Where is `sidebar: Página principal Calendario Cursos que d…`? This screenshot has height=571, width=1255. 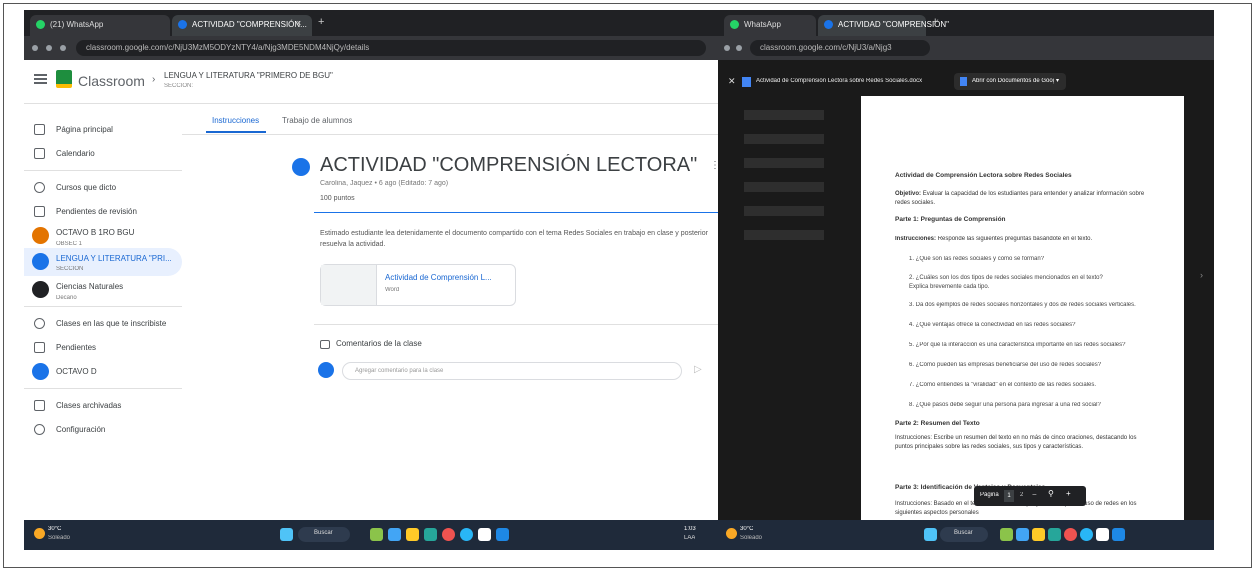
sidebar: Página principal Calendario Cursos que d… is located at coordinates (103, 312).